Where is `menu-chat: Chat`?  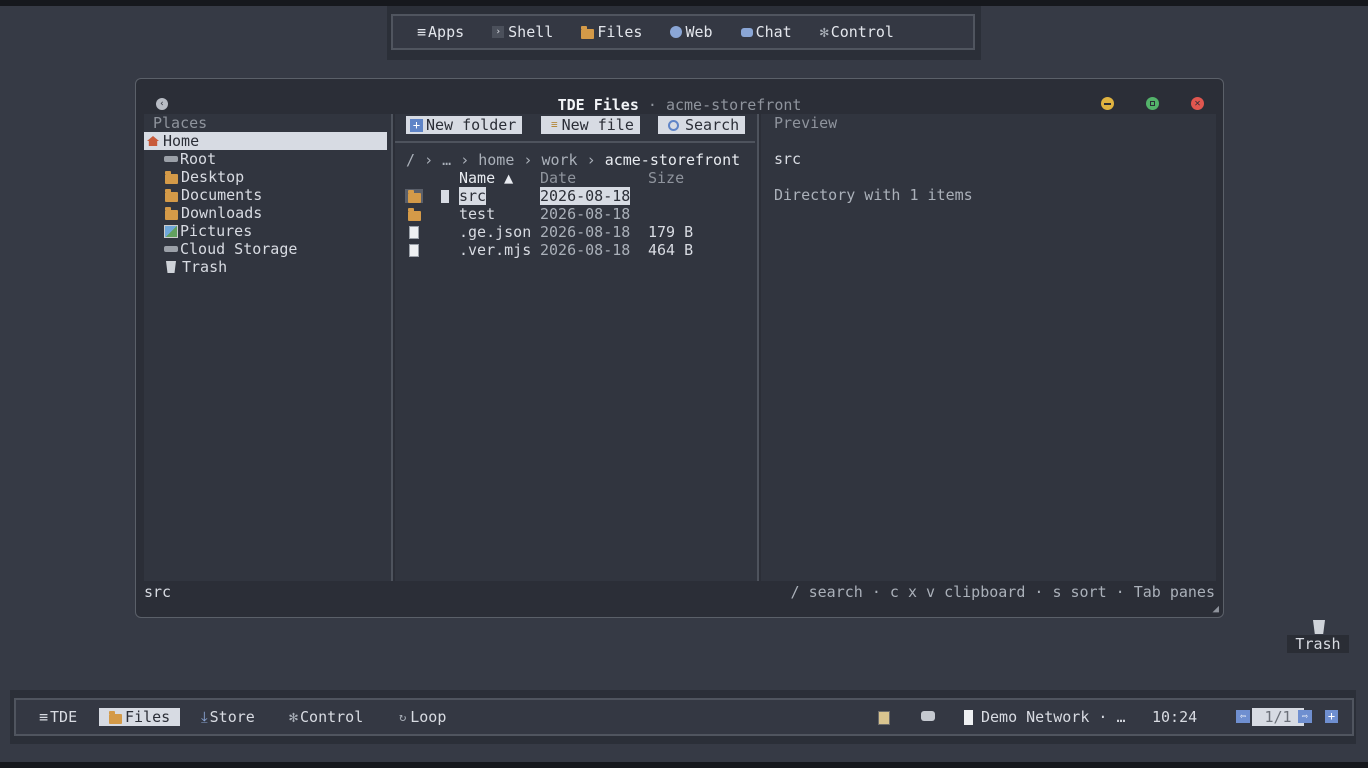
menu-chat: Chat is located at coordinates (766, 32).